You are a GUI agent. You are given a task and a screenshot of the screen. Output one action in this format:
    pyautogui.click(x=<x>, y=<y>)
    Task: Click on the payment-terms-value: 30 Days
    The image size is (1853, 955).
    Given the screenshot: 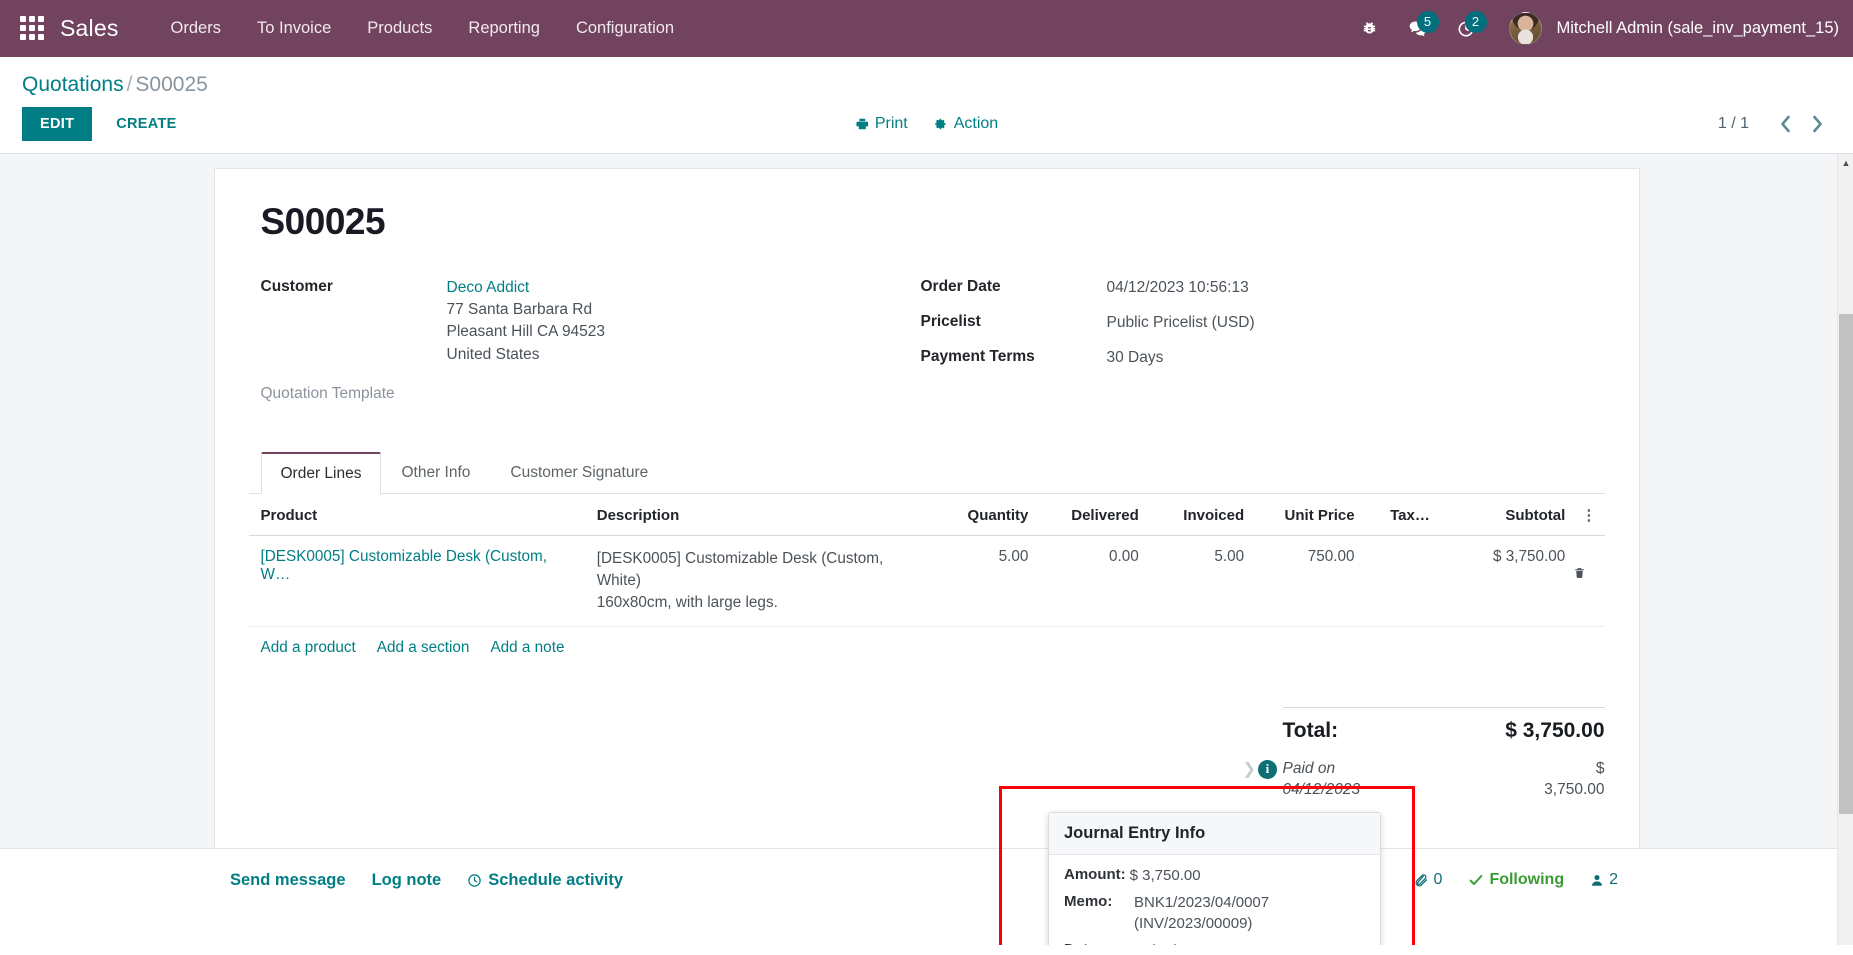 What is the action you would take?
    pyautogui.click(x=1135, y=358)
    